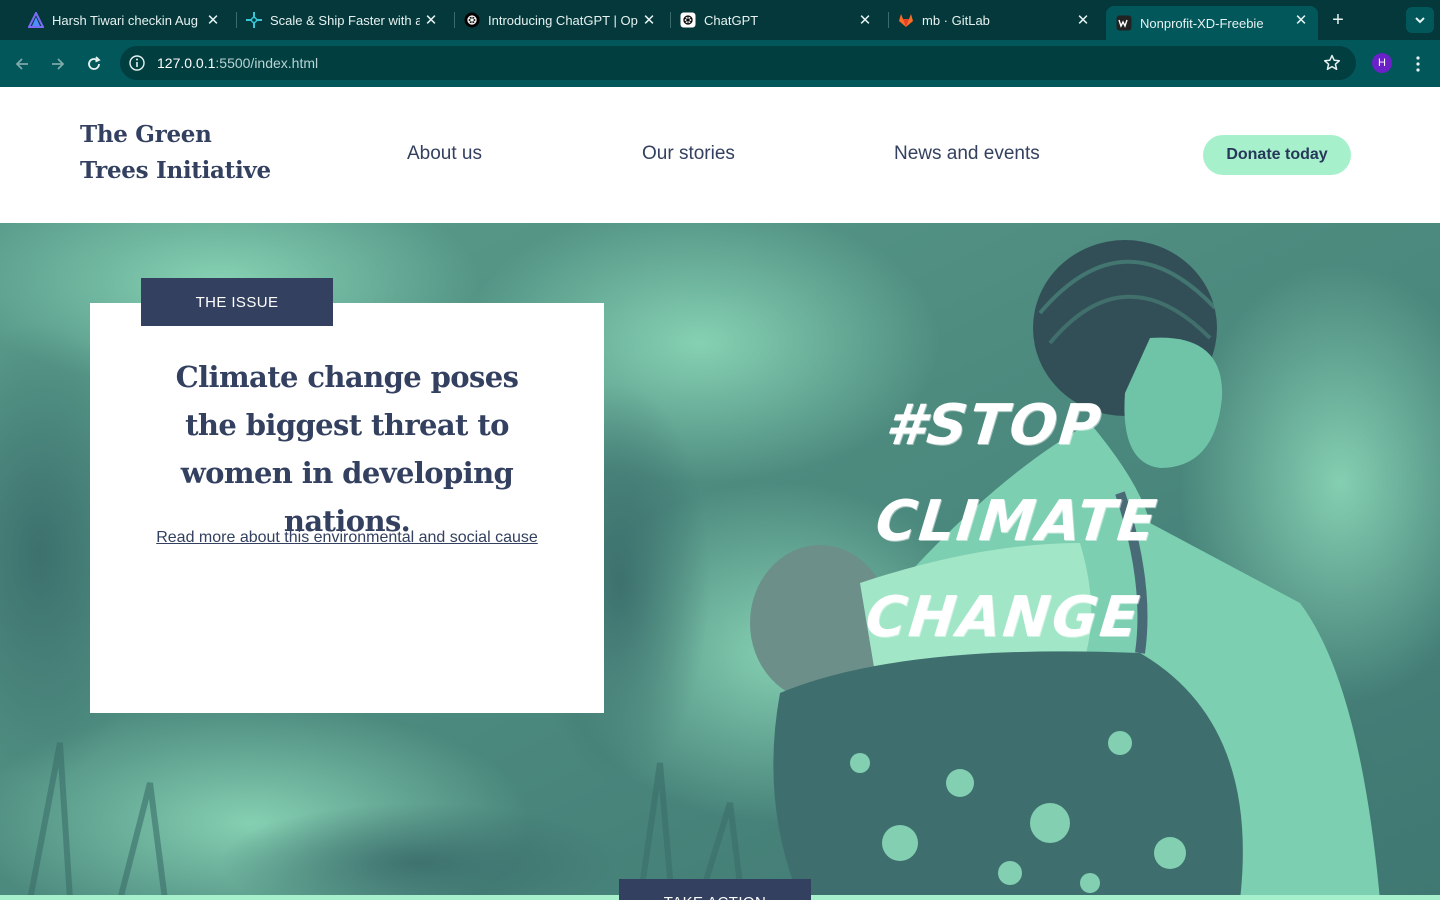 The width and height of the screenshot is (1440, 900). Describe the element at coordinates (1124, 23) in the screenshot. I see `site-logo-icon` at that location.